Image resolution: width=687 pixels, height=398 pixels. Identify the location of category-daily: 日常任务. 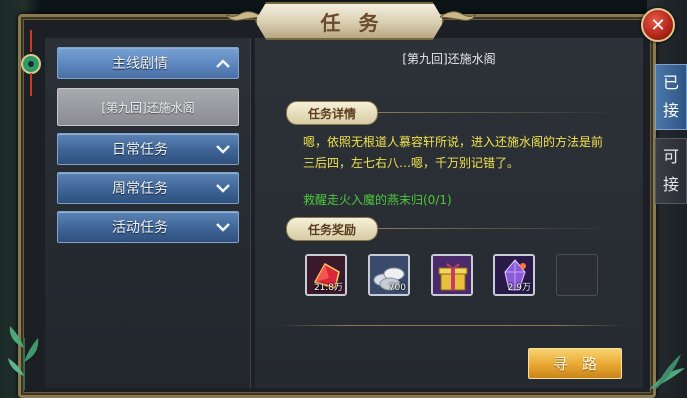
(148, 149).